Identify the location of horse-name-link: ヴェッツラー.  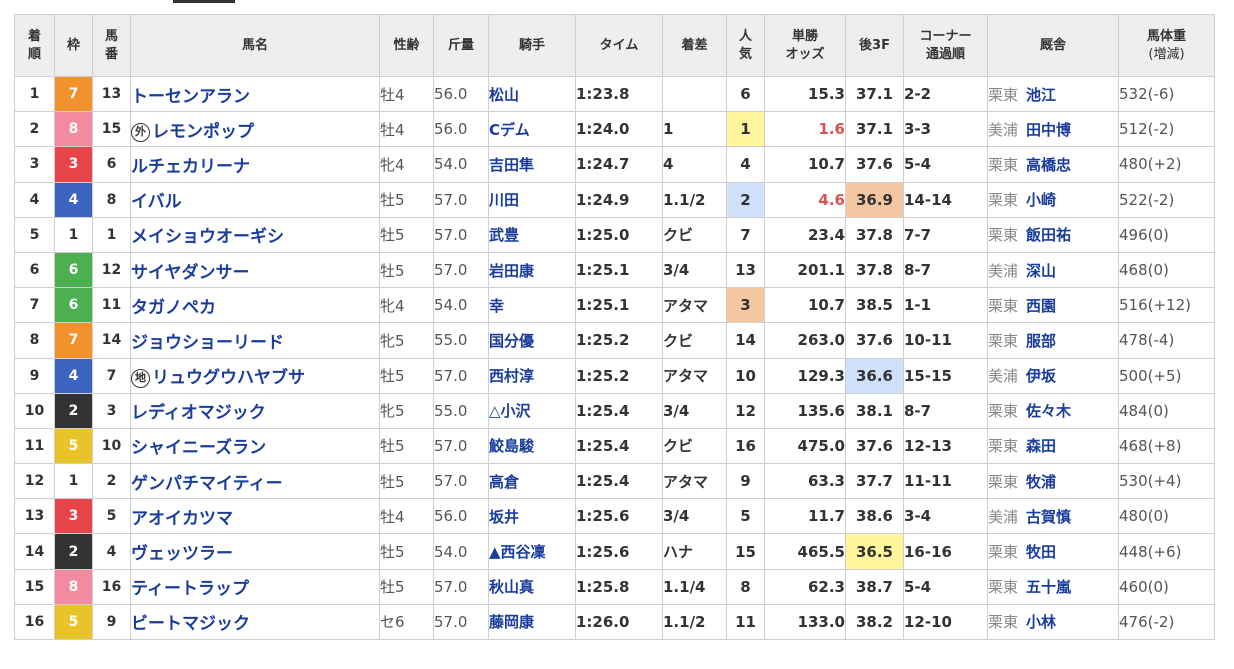
(255, 551).